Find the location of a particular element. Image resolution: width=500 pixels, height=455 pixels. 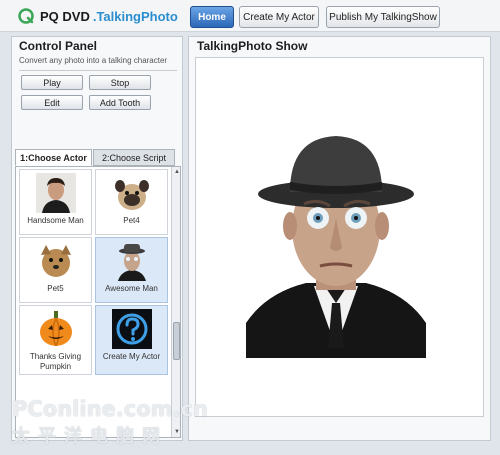

terrier-dog-thumbnail is located at coordinates (55, 261).